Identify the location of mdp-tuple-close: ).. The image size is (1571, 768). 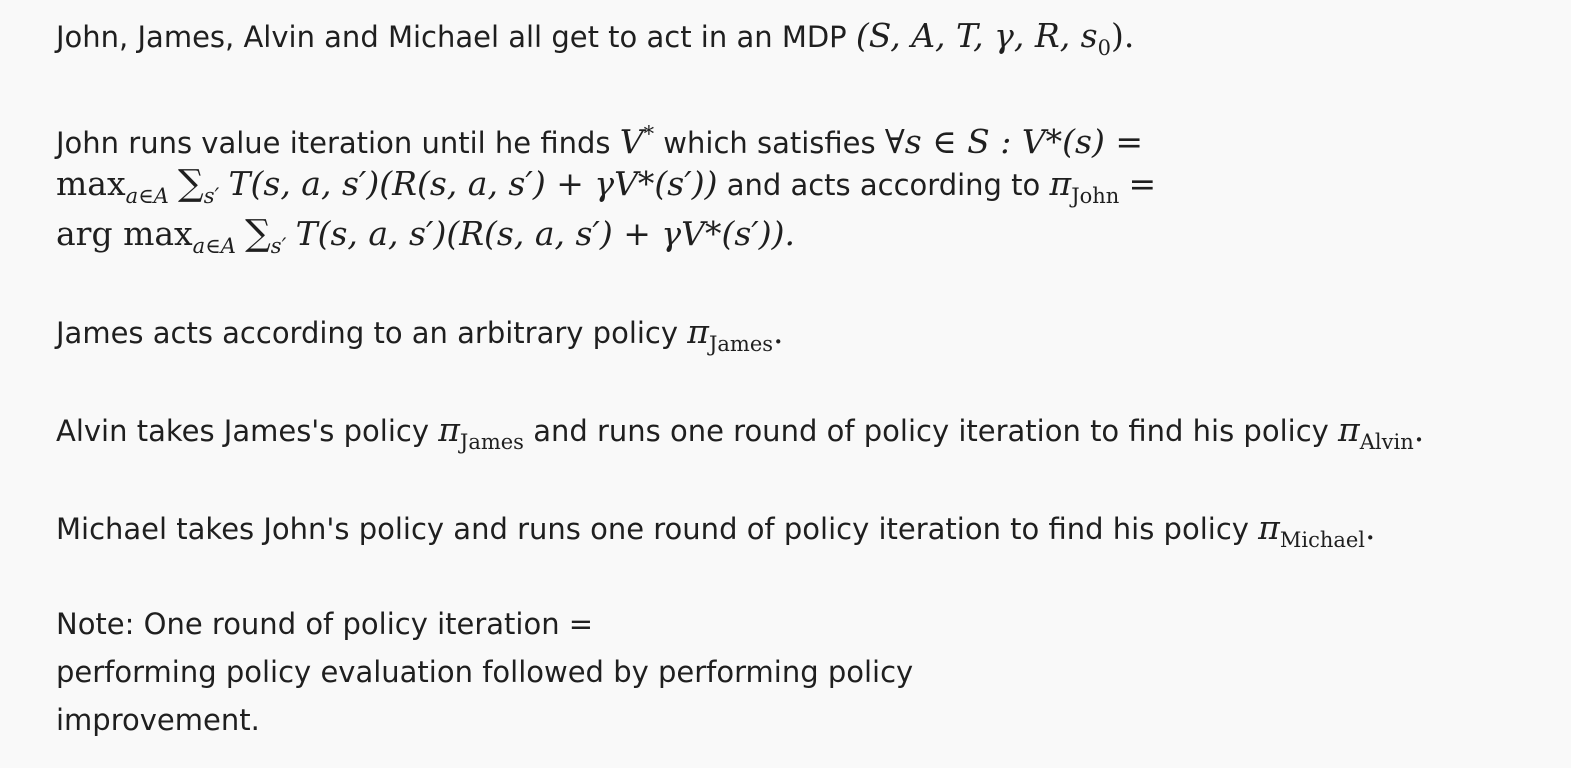
(1122, 35).